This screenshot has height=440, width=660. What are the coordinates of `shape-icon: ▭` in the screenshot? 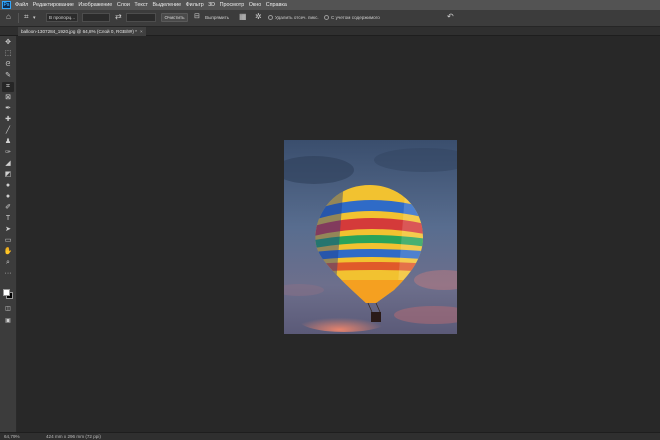 It's located at (8, 241).